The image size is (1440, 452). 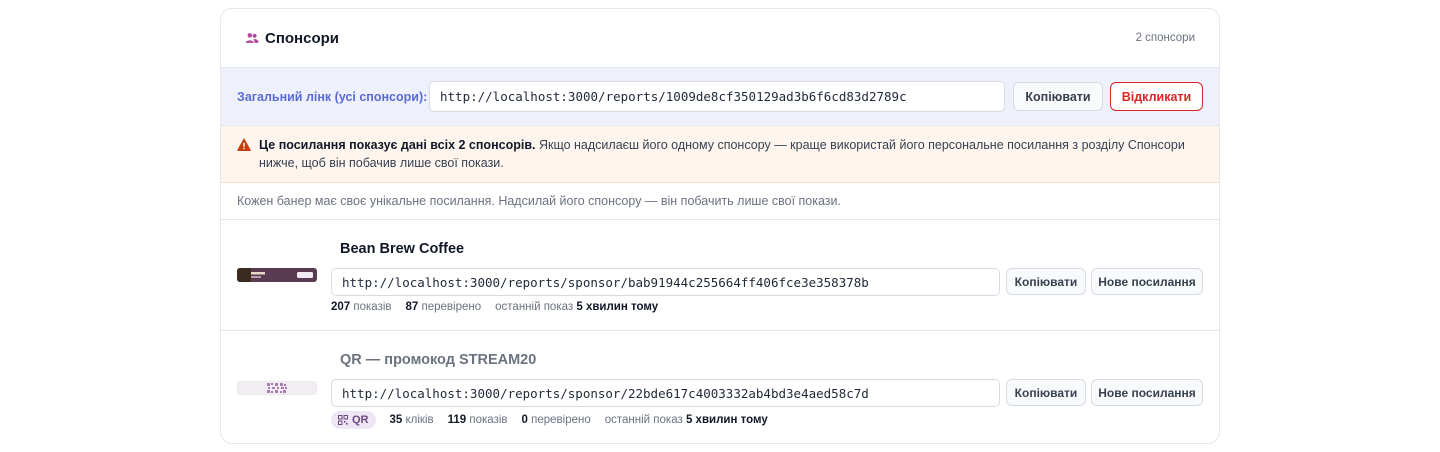 I want to click on panel-header: Спонсори 2 спонсори, so click(x=720, y=38).